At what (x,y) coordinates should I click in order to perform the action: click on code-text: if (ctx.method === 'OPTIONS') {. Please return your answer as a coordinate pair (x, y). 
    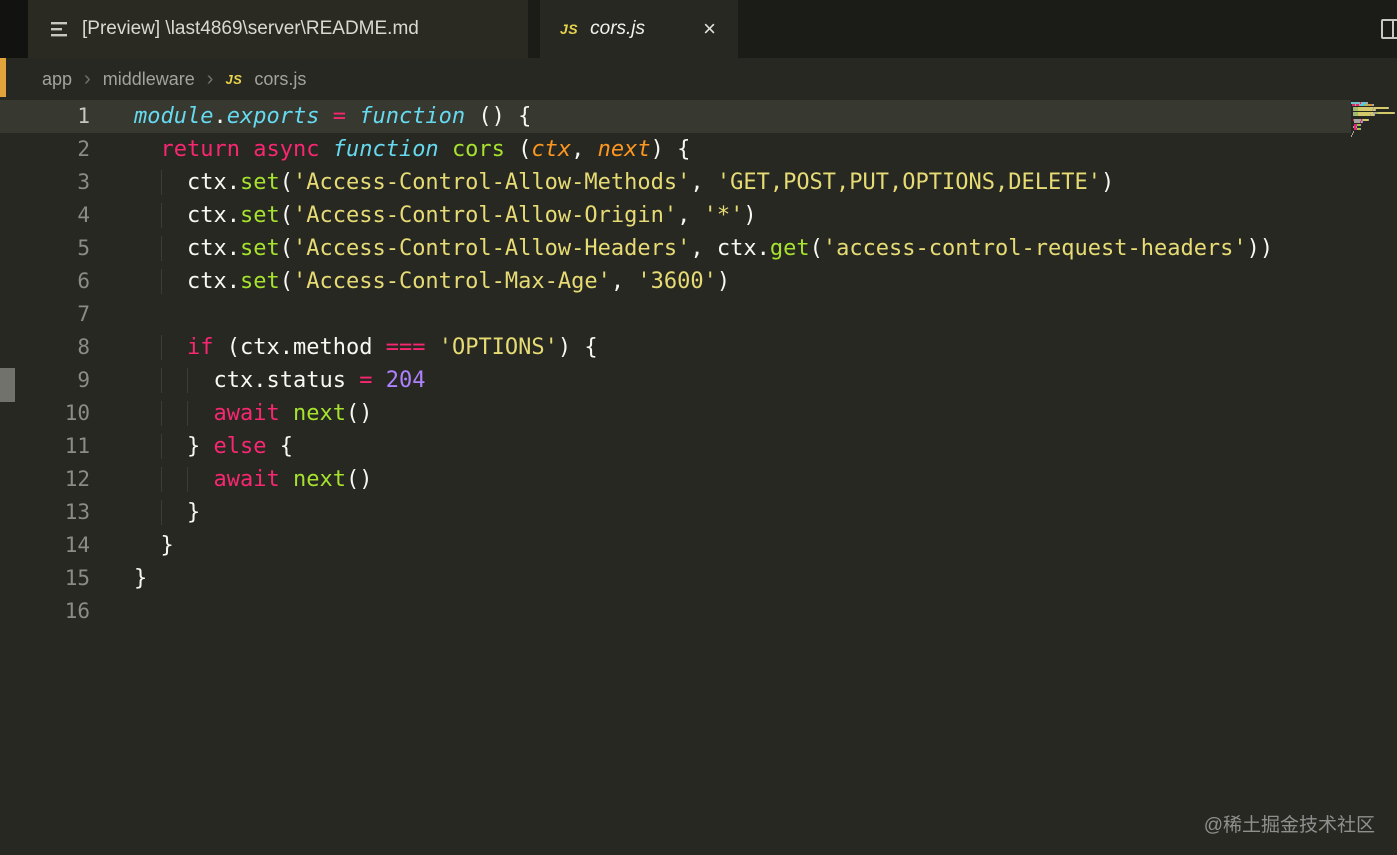
    Looking at the image, I should click on (720, 347).